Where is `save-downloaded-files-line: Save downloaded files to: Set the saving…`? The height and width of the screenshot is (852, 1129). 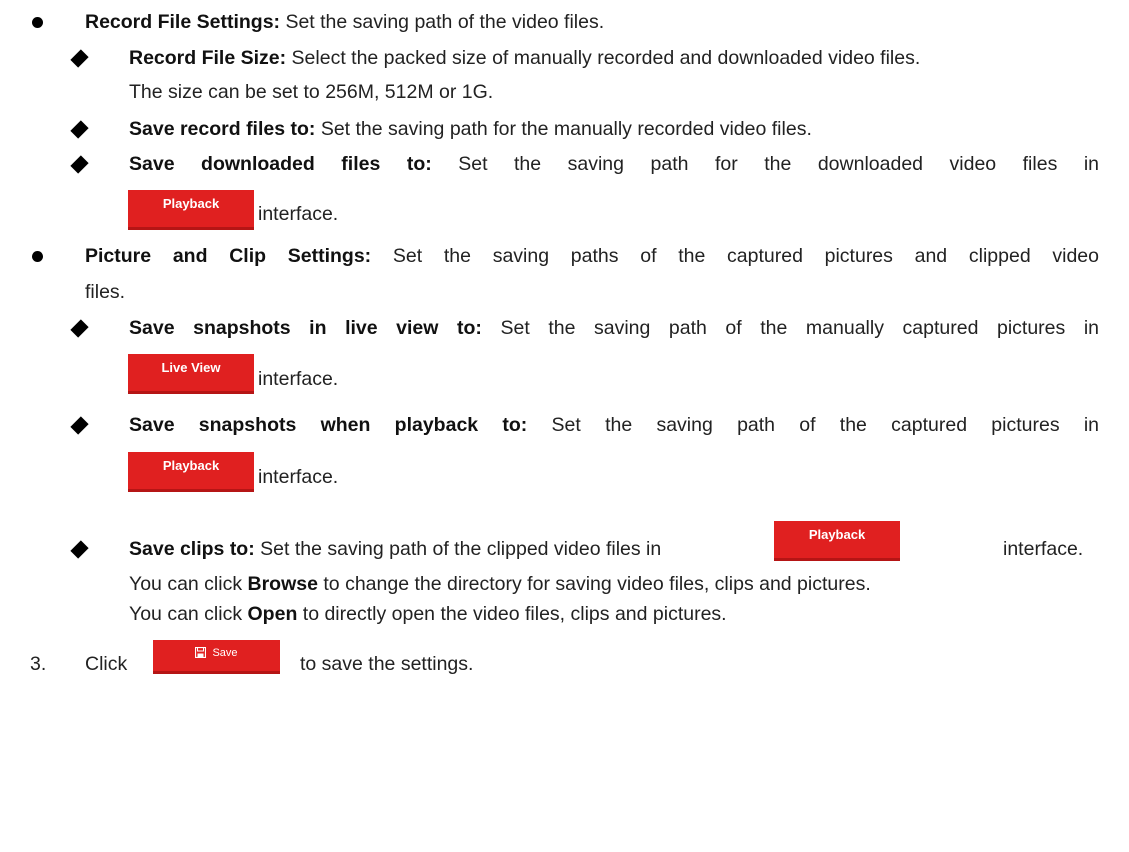 save-downloaded-files-line: Save downloaded files to: Set the saving… is located at coordinates (614, 164).